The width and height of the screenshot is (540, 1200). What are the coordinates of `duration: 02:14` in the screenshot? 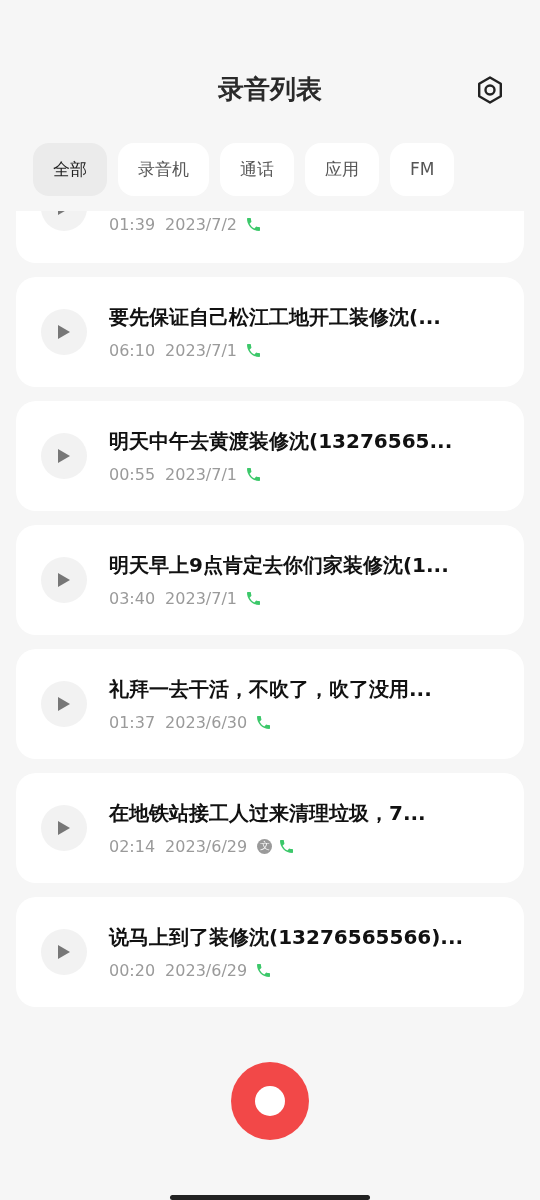 It's located at (132, 846).